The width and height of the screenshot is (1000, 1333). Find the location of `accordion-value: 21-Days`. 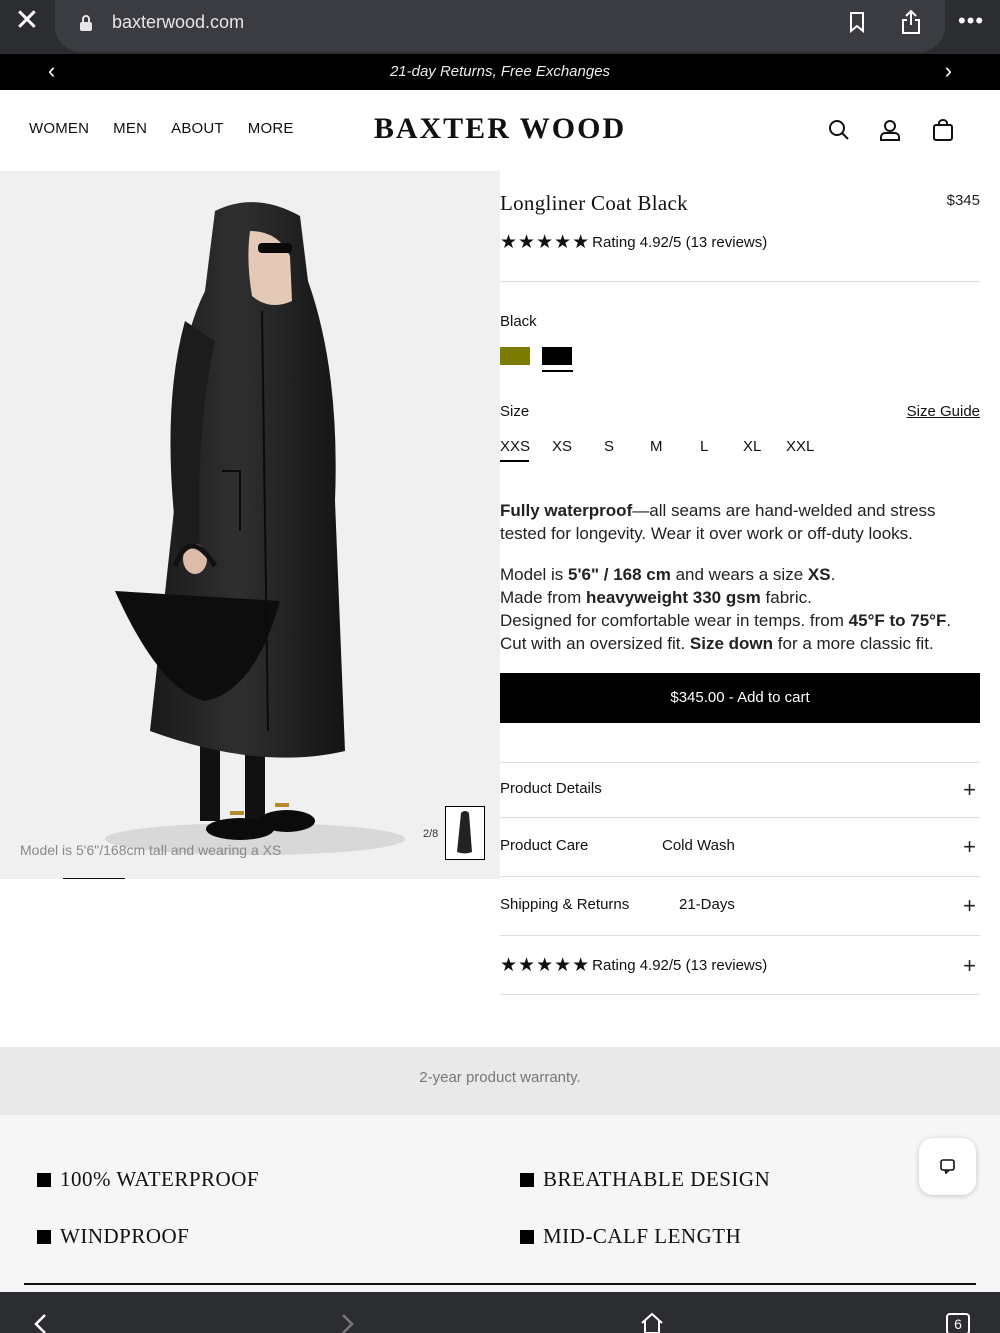

accordion-value: 21-Days is located at coordinates (707, 904).